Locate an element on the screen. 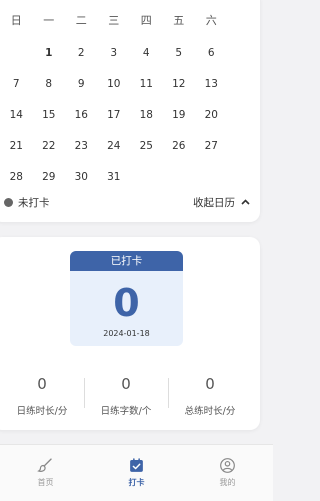  tab-home-label: 首页 is located at coordinates (45, 482).